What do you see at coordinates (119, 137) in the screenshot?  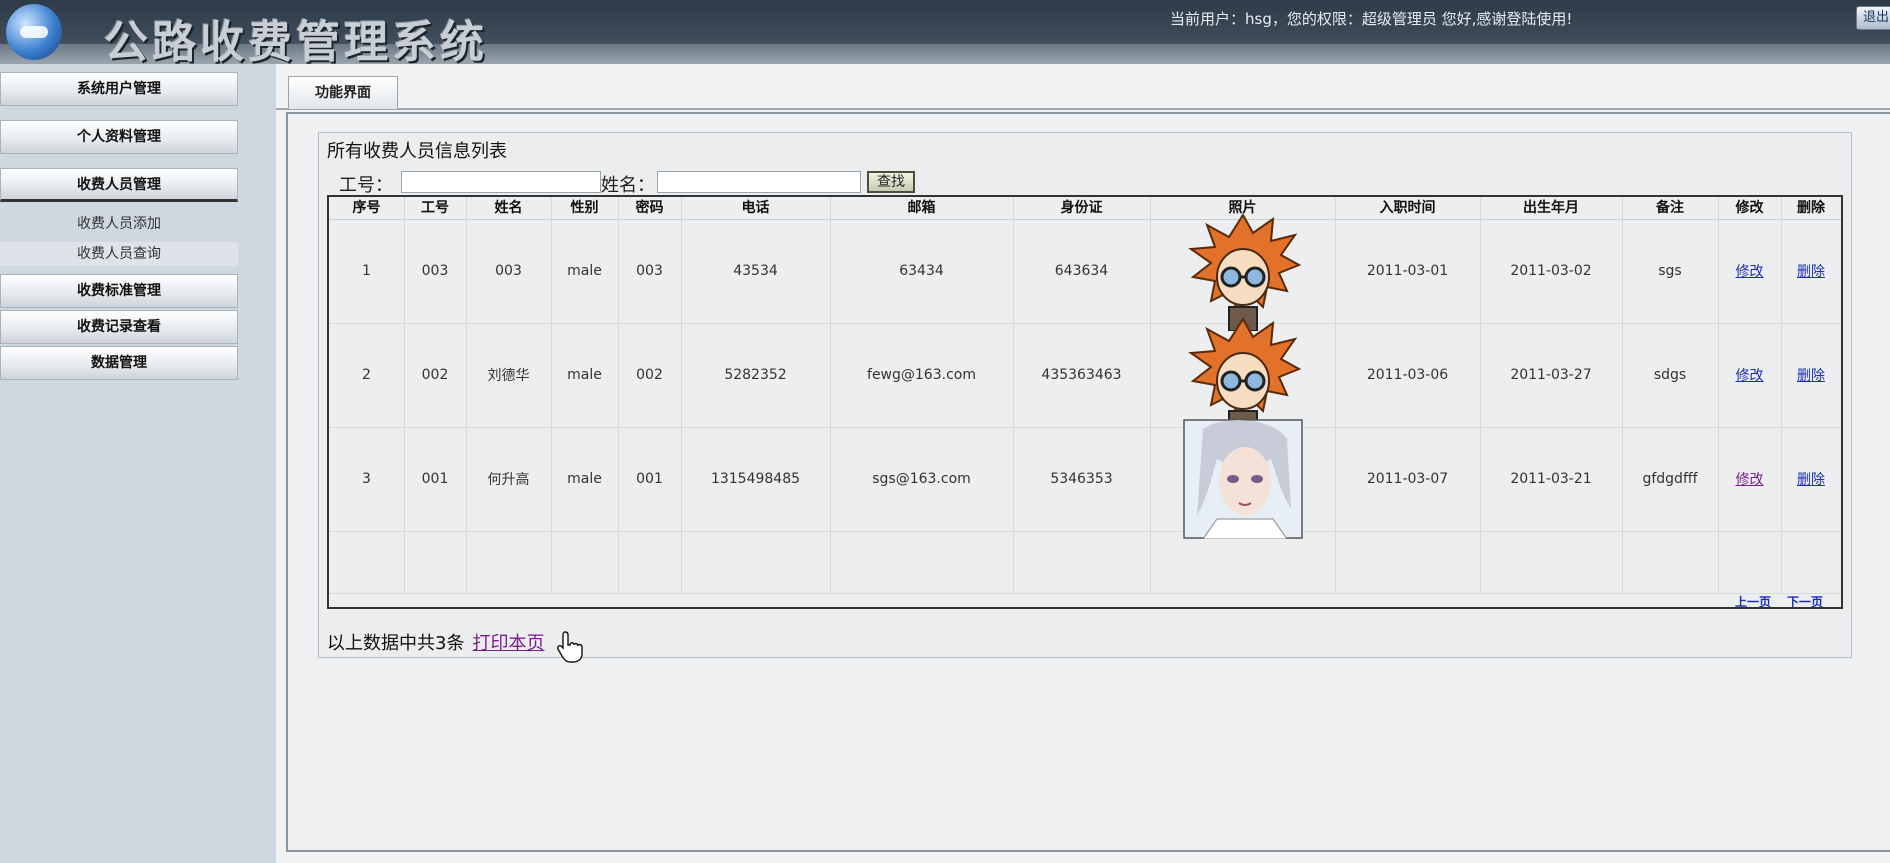 I see `menu-profile: 个人资料管理` at bounding box center [119, 137].